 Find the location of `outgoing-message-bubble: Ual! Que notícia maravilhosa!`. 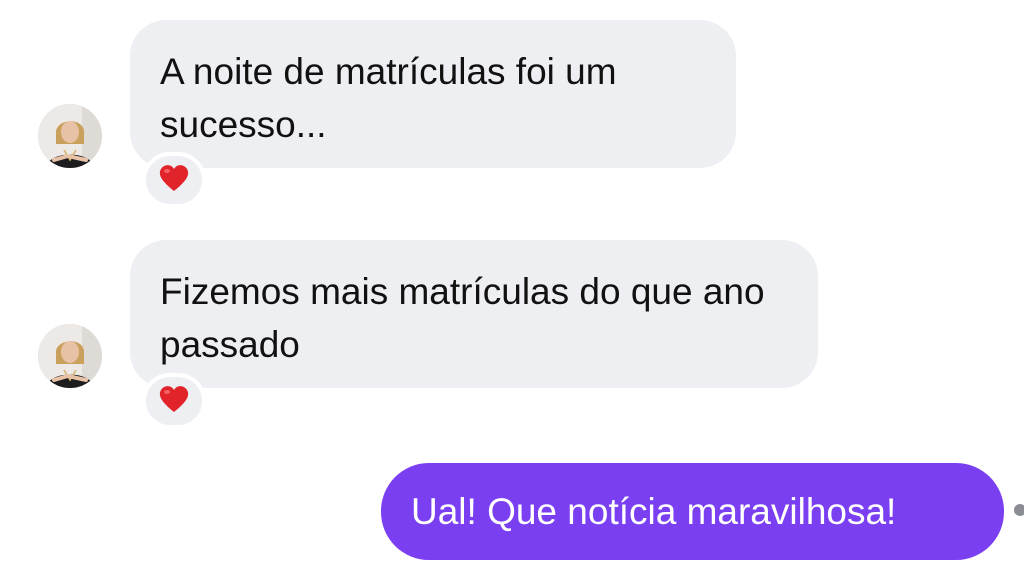

outgoing-message-bubble: Ual! Que notícia maravilhosa! is located at coordinates (692, 511).